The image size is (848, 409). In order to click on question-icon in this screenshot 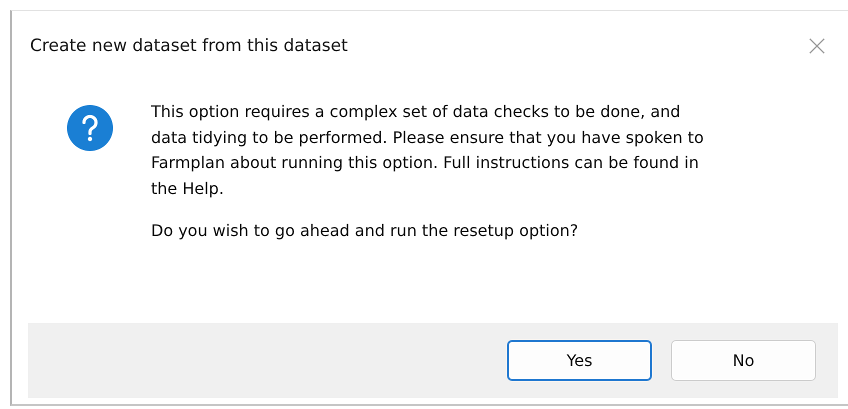, I will do `click(90, 128)`.